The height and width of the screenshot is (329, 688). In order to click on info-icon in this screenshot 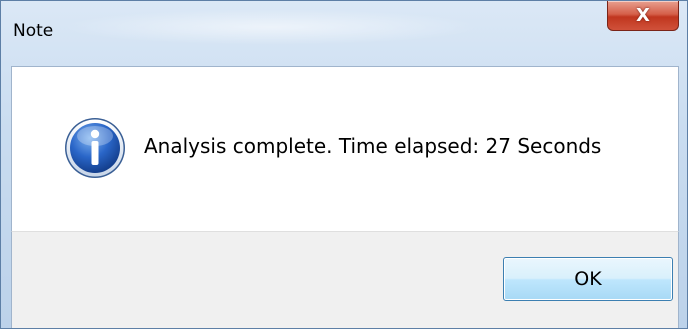, I will do `click(95, 148)`.